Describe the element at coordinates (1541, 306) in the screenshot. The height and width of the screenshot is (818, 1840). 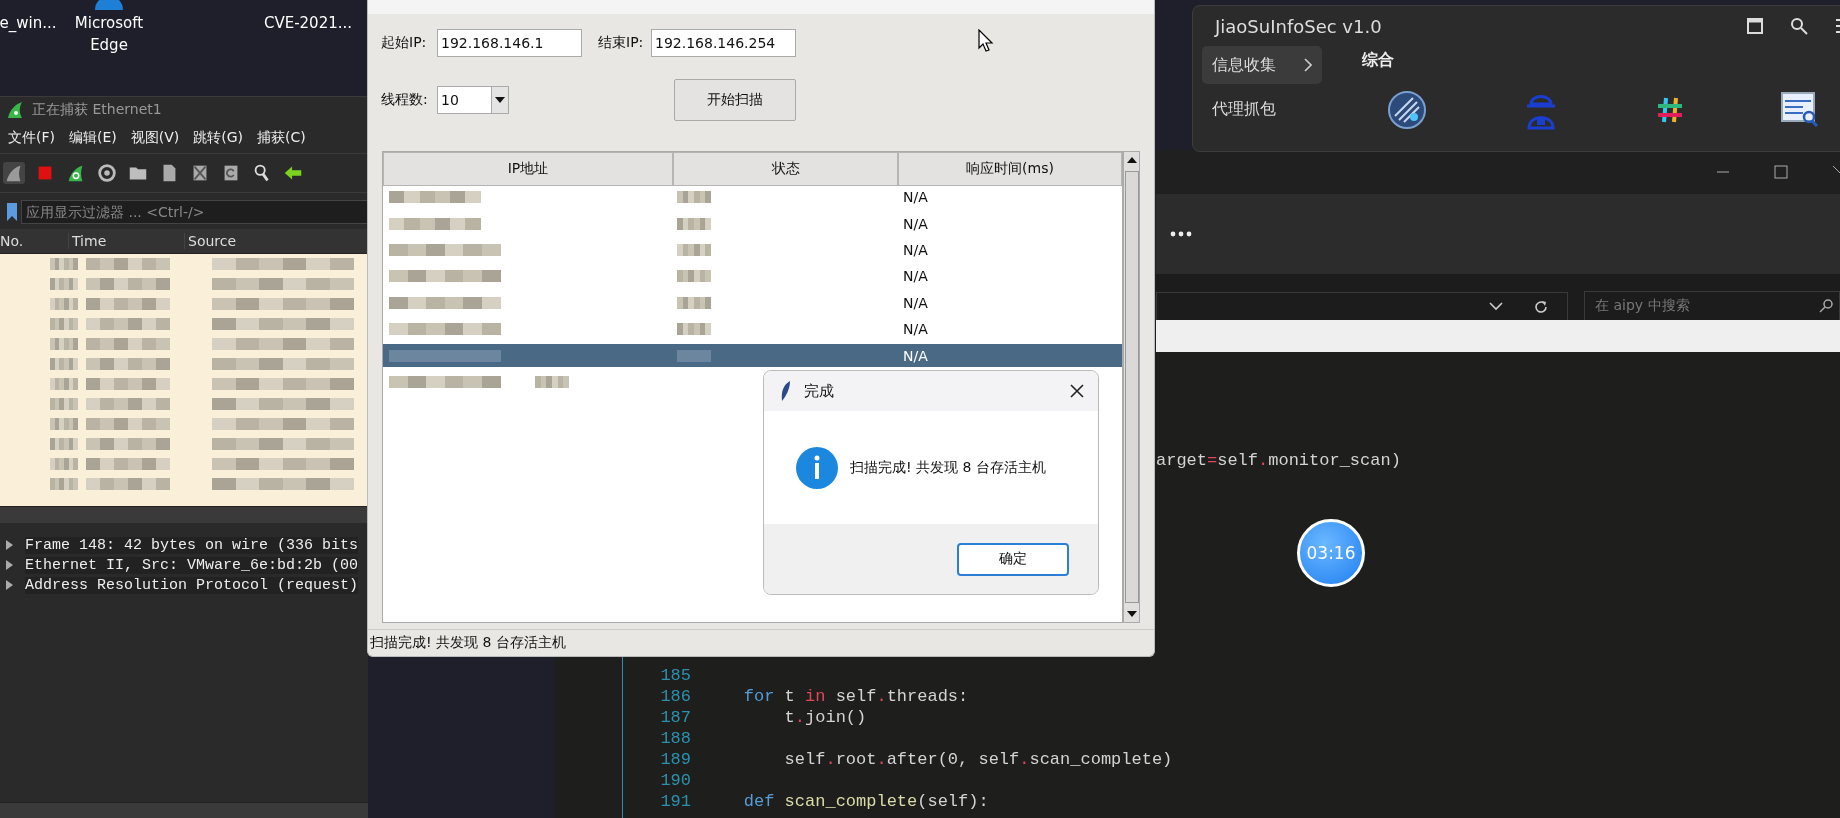
I see `refresh-icon` at that location.